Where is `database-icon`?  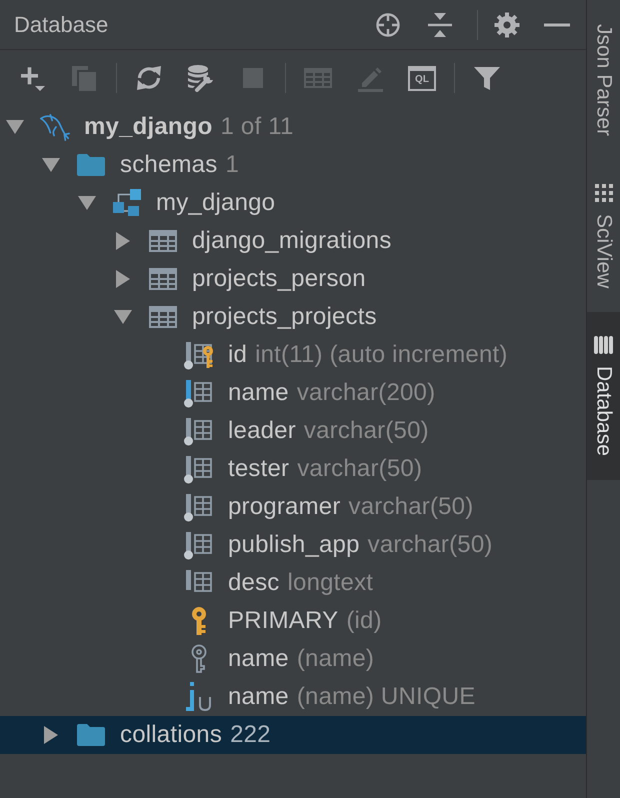 database-icon is located at coordinates (604, 345).